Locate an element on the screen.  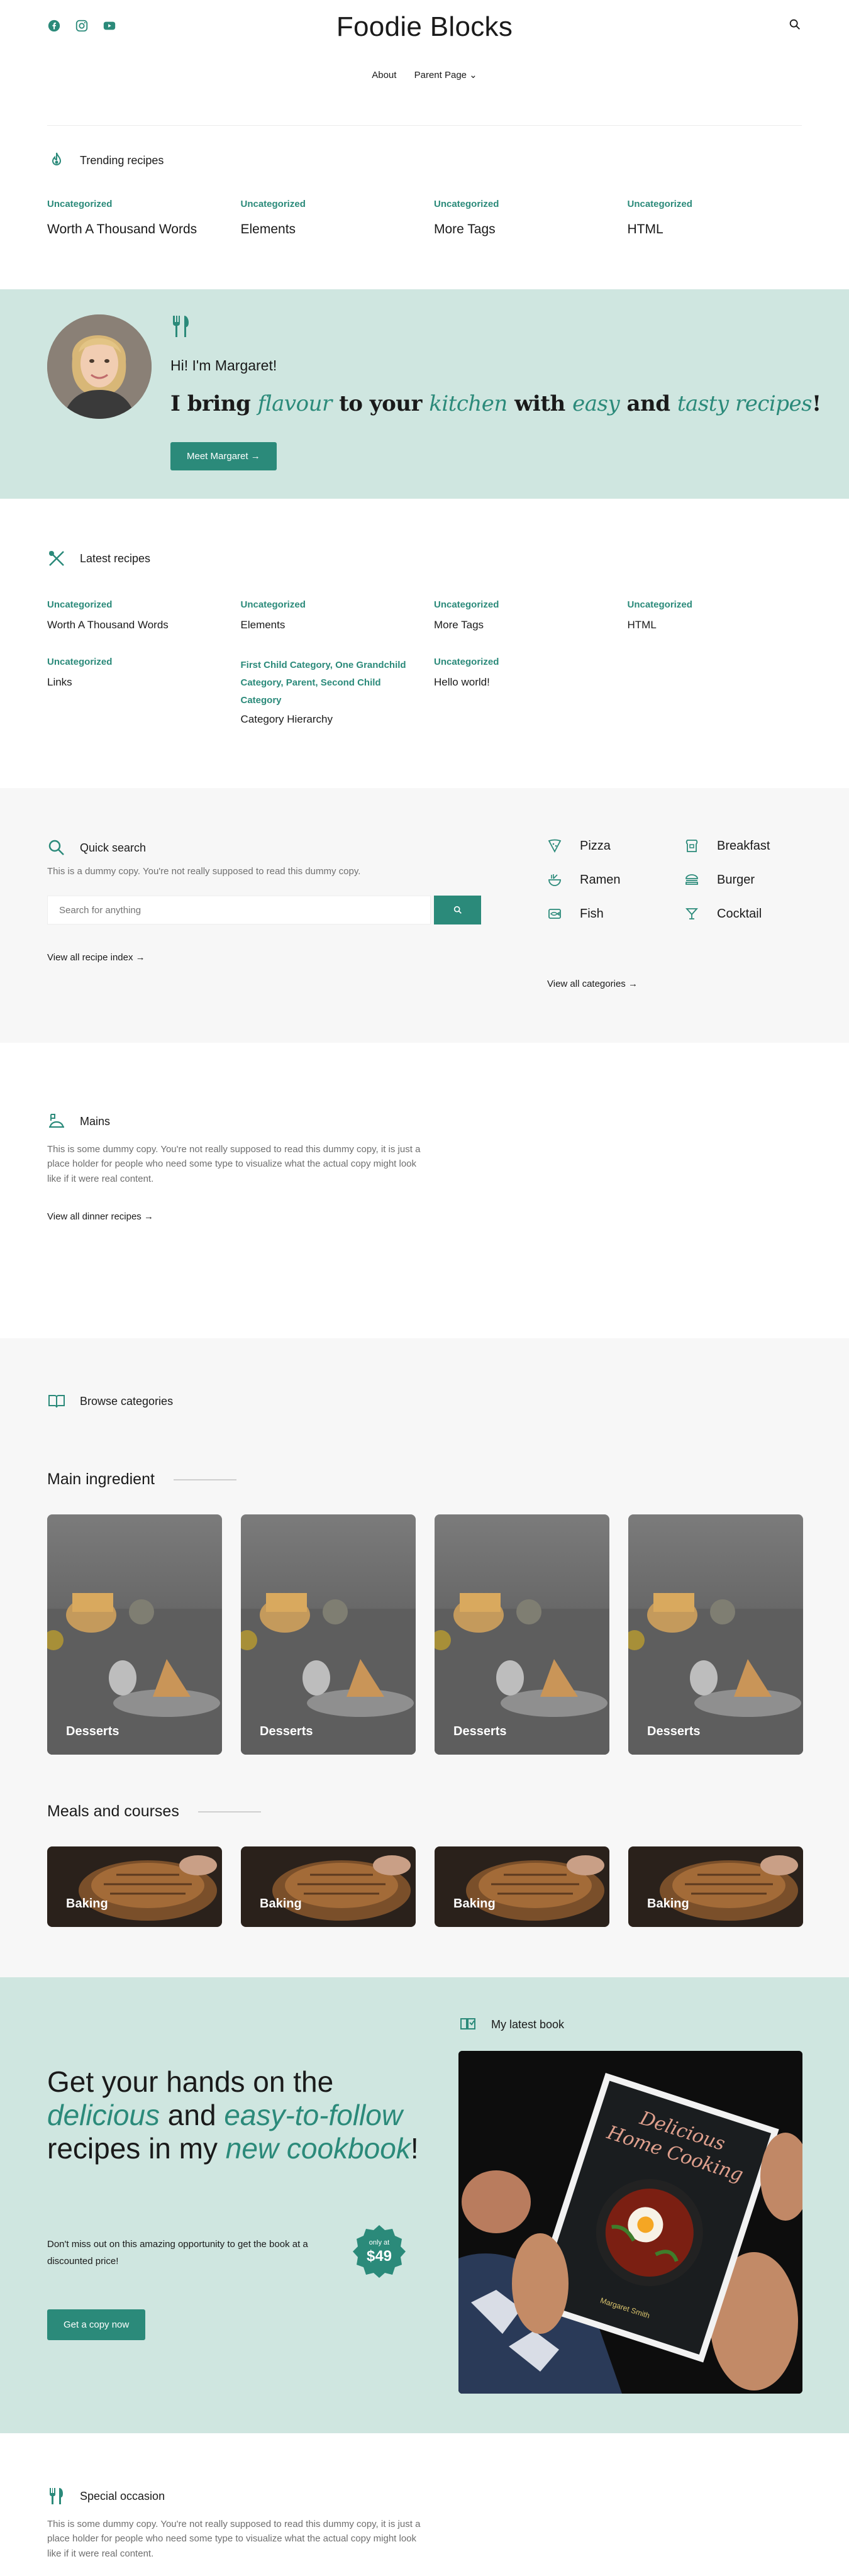
group-title: Meals and courses is located at coordinates (113, 1811).